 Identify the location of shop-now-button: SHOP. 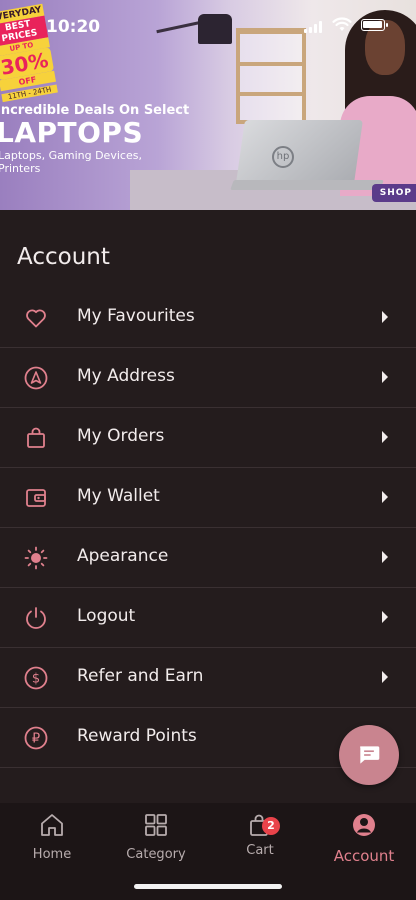
(393, 193).